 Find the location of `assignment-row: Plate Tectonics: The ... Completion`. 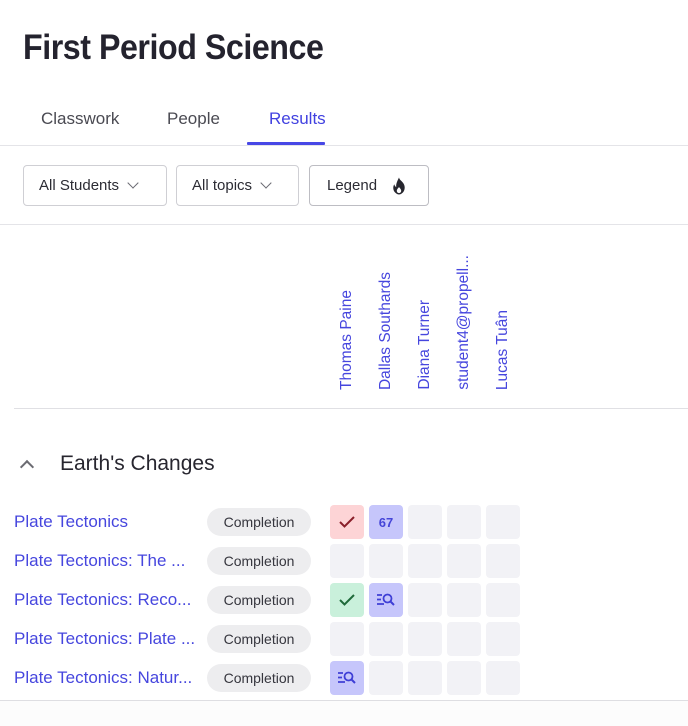

assignment-row: Plate Tectonics: The ... Completion is located at coordinates (344, 561).